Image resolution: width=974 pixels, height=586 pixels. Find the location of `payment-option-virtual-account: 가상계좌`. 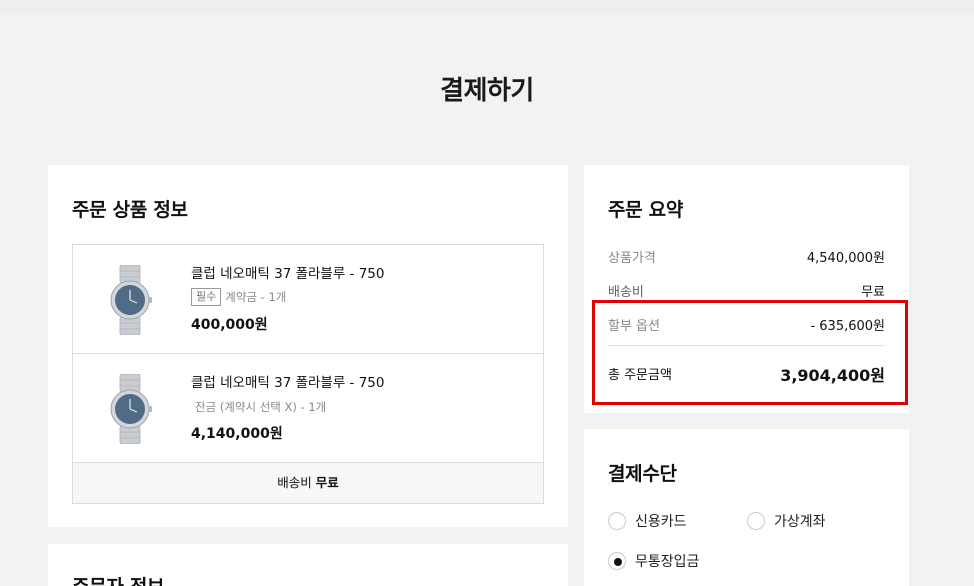

payment-option-virtual-account: 가상계좌 is located at coordinates (786, 521).